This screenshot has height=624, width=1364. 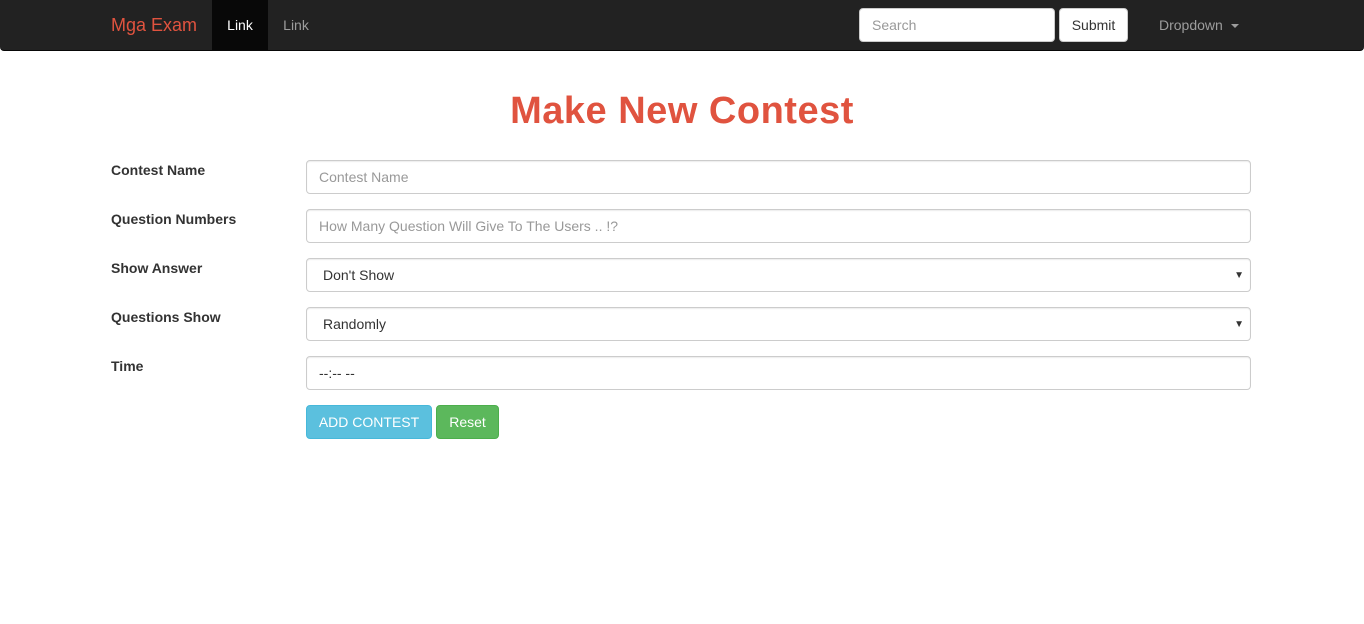 I want to click on questions-show-select: Randomly ▼, so click(x=778, y=324).